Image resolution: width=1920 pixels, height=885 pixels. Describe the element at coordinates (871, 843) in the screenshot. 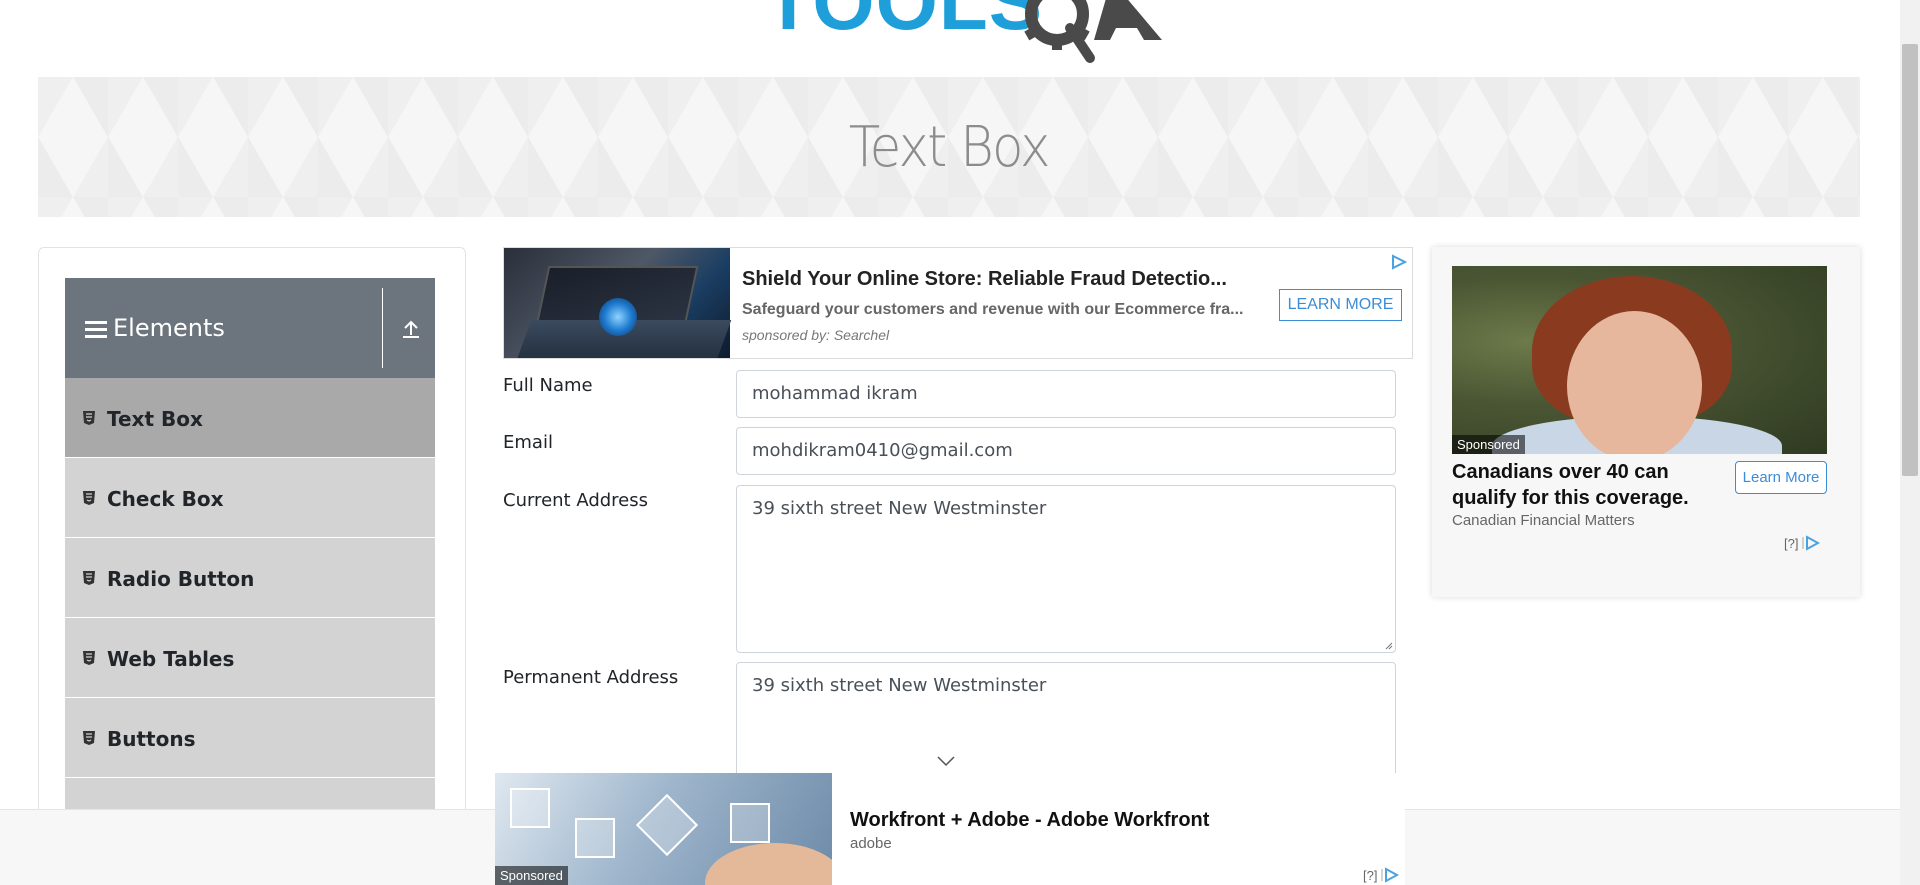

I see `ad-source: adobe` at that location.